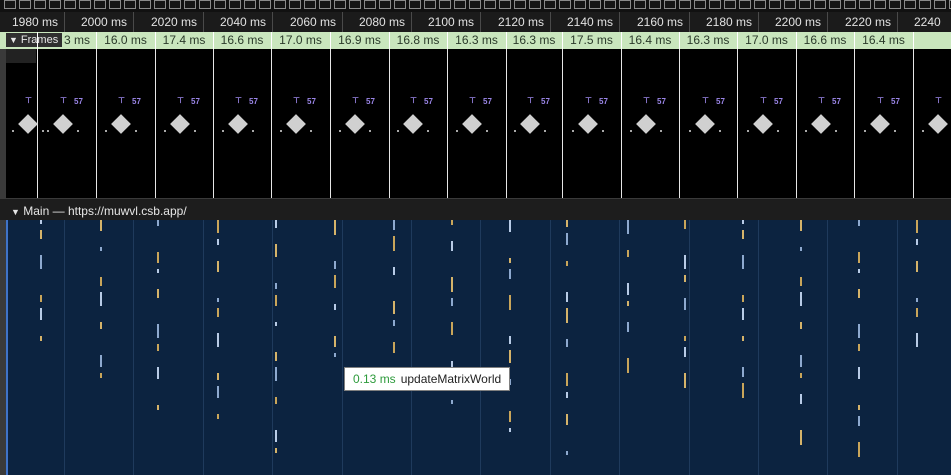 The image size is (951, 475). I want to click on frame-duration: 17.4 ms, so click(184, 40).